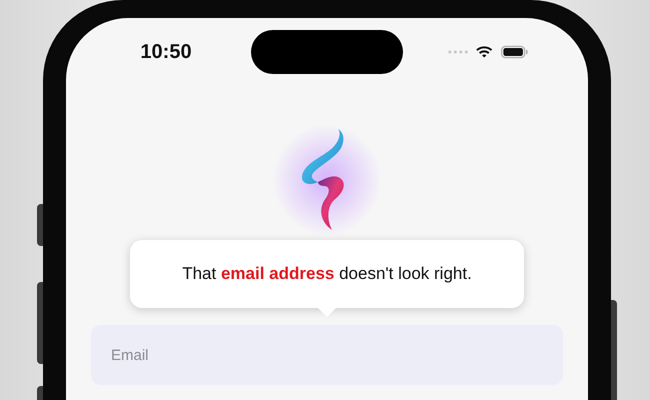 This screenshot has height=400, width=650. I want to click on error-message: That email address doesn't look right., so click(327, 274).